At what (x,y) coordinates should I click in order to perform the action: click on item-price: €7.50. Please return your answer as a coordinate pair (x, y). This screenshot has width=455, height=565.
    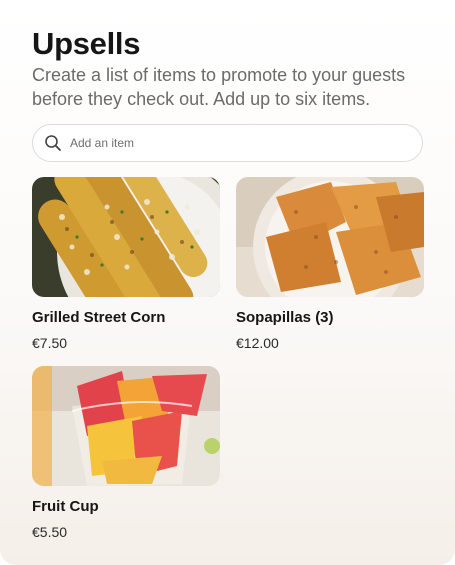
    Looking at the image, I should click on (50, 343).